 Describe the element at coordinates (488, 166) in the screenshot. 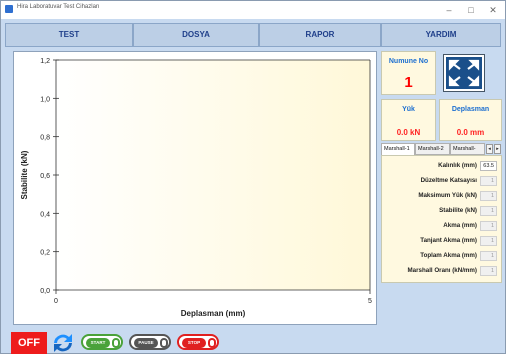

I see `thickness-input: 63.5` at that location.